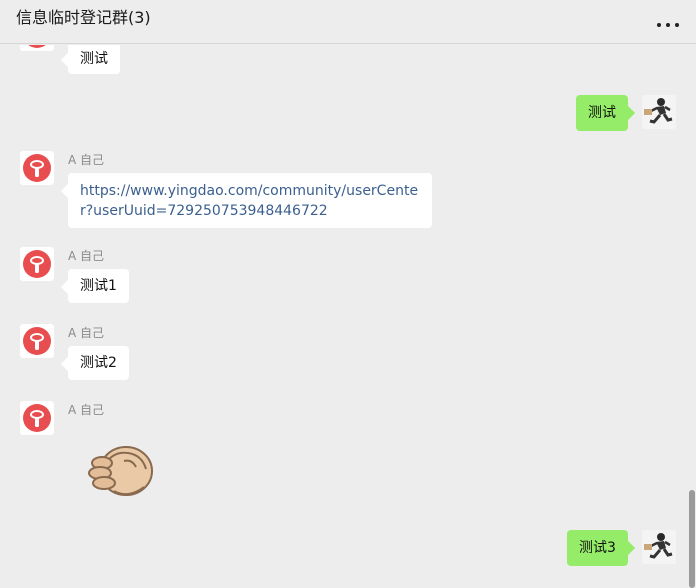  Describe the element at coordinates (597, 548) in the screenshot. I see `own-message-bubble: 测试3` at that location.